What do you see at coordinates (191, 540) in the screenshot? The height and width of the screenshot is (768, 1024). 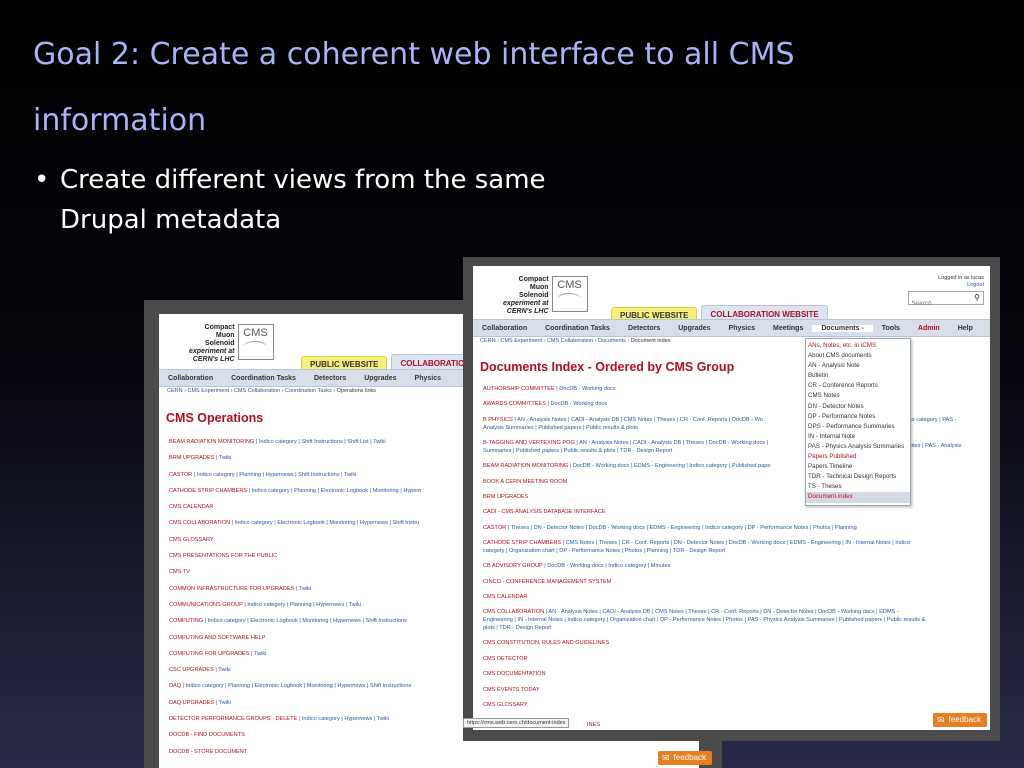 I see `group-link: CMS GLOSSARY` at bounding box center [191, 540].